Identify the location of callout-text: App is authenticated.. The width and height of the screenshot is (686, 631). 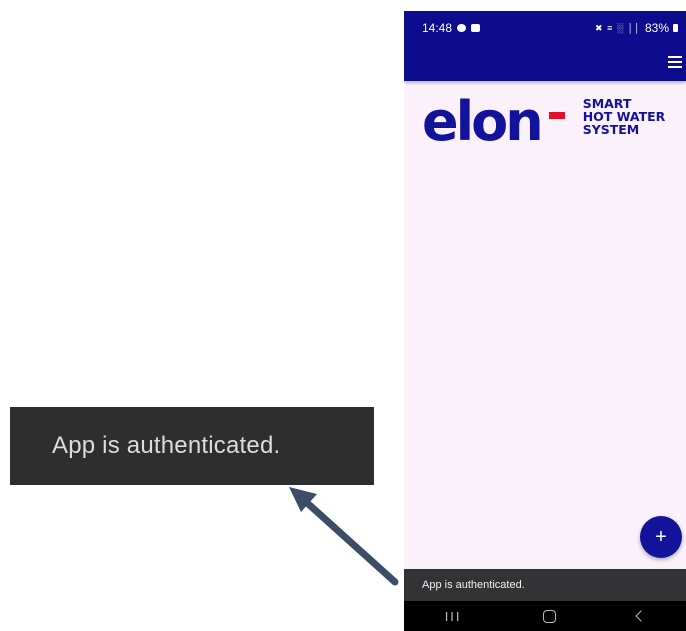
(166, 445).